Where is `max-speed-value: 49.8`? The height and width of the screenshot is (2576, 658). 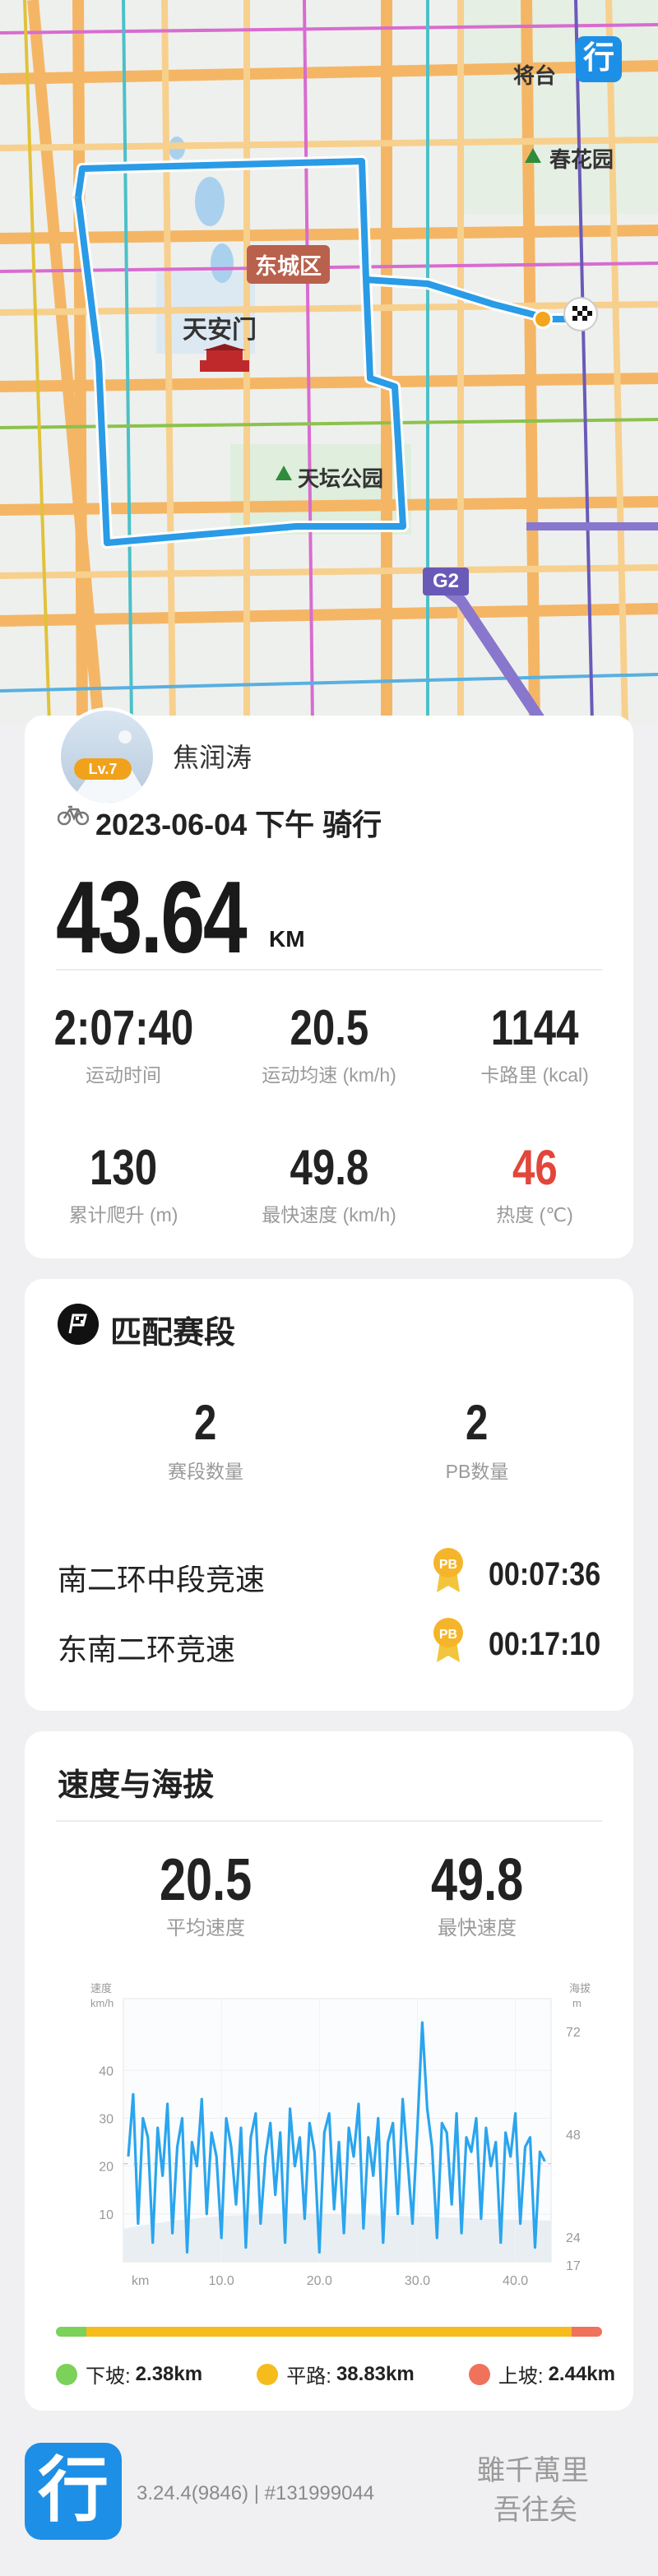
max-speed-value: 49.8 is located at coordinates (477, 1880).